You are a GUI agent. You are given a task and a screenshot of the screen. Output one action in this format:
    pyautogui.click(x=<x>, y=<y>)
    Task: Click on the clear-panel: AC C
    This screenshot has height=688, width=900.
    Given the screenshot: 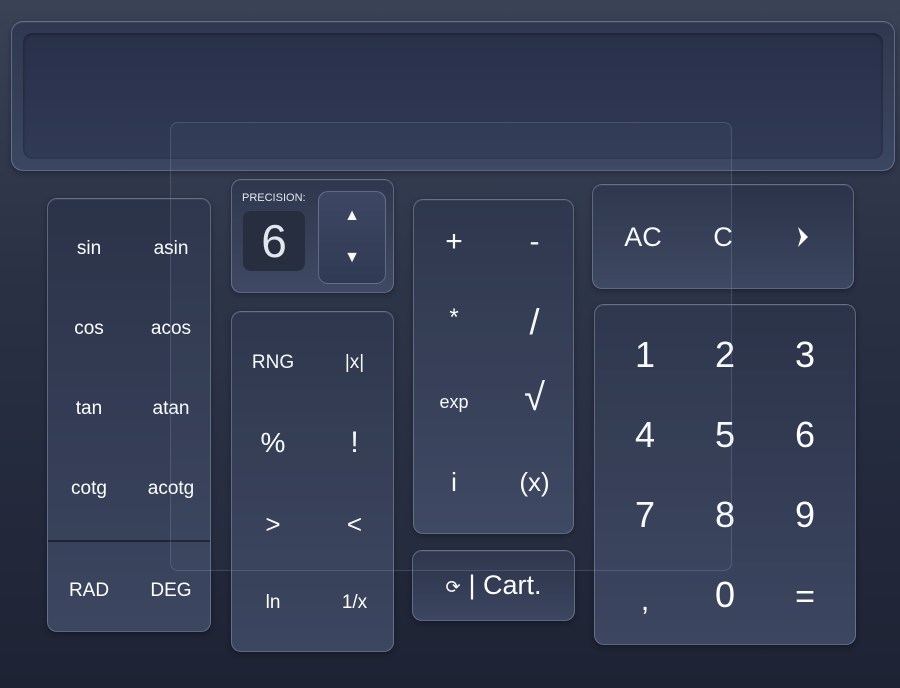 What is the action you would take?
    pyautogui.click(x=723, y=236)
    